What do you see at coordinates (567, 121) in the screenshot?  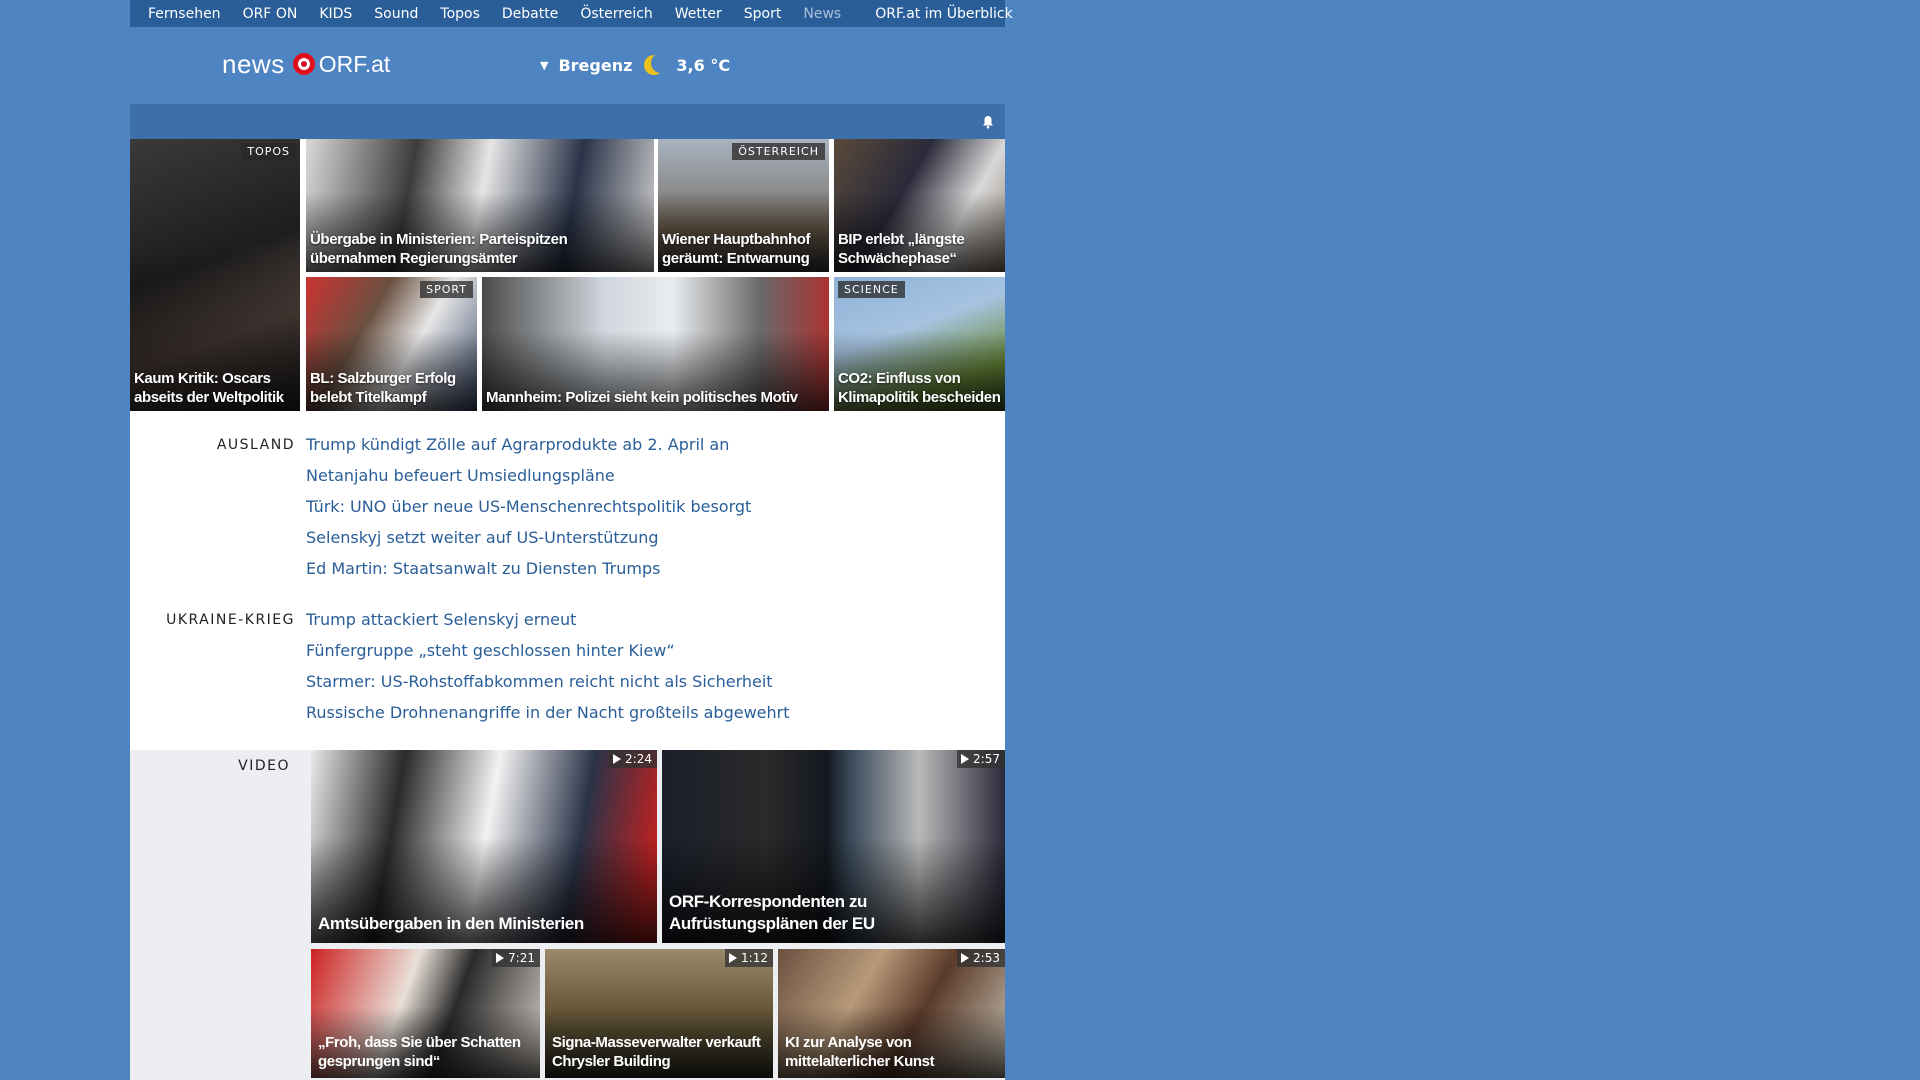 I see `header-subbar` at bounding box center [567, 121].